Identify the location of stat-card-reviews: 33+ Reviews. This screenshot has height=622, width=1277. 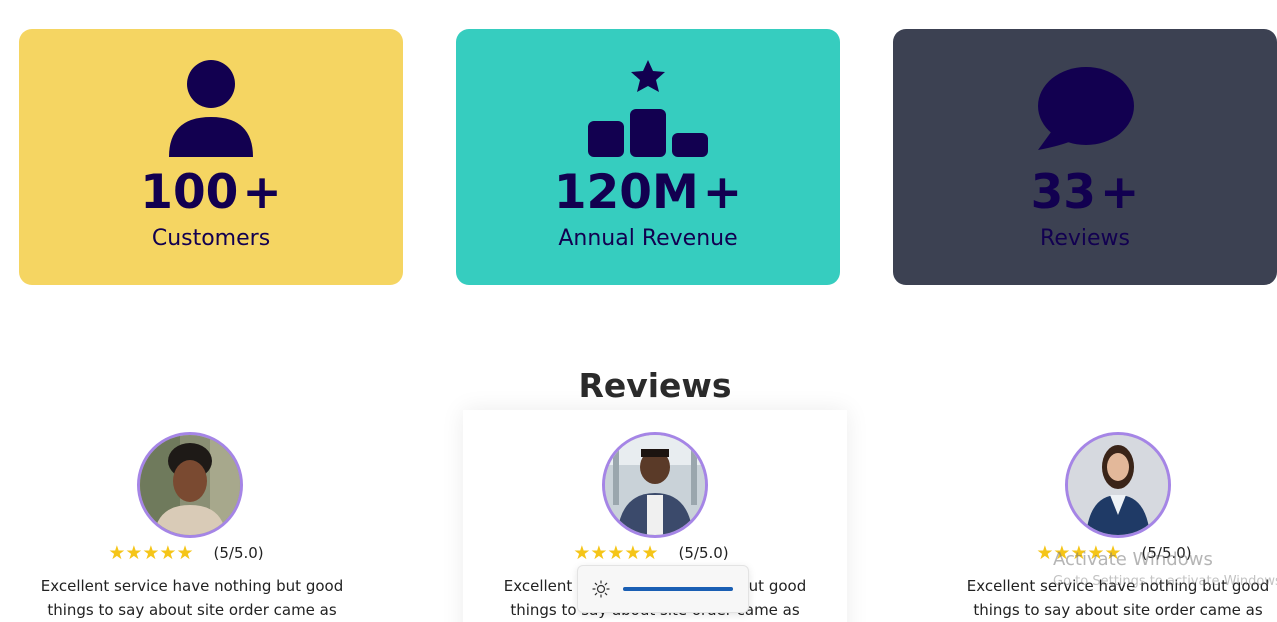
(1085, 157).